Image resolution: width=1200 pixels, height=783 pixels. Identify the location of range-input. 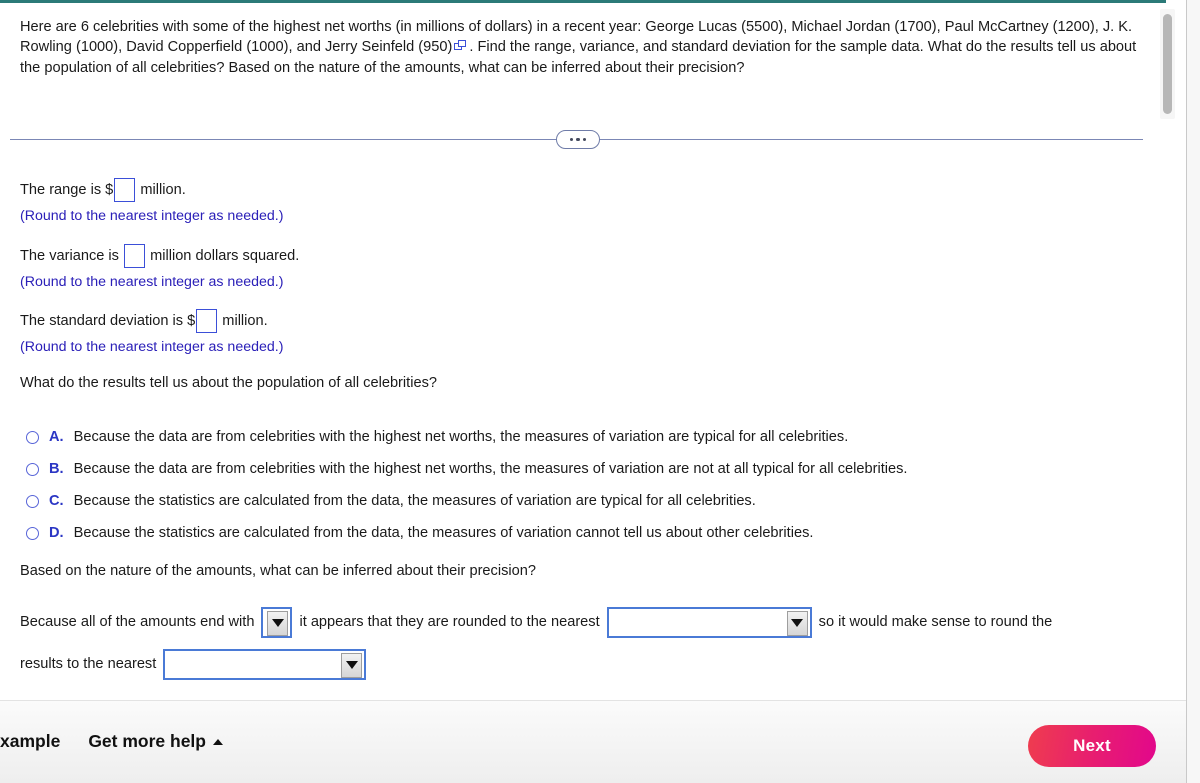
(125, 190).